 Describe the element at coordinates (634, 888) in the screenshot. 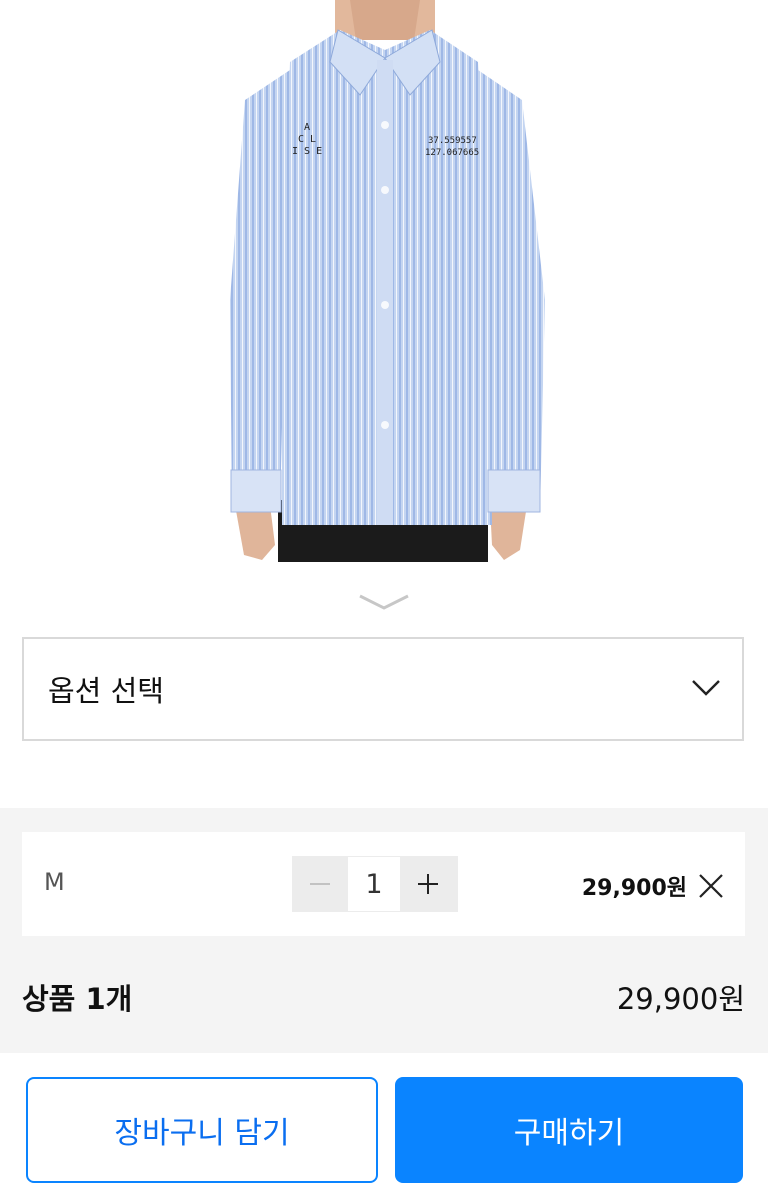

I see `item-price: 29,900원` at that location.